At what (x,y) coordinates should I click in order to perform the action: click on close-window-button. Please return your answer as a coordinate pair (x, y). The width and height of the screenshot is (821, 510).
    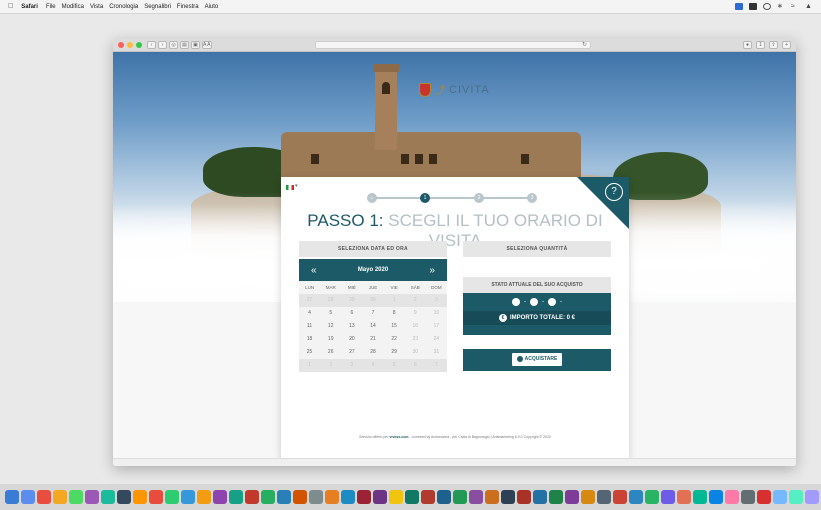
    Looking at the image, I should click on (121, 44).